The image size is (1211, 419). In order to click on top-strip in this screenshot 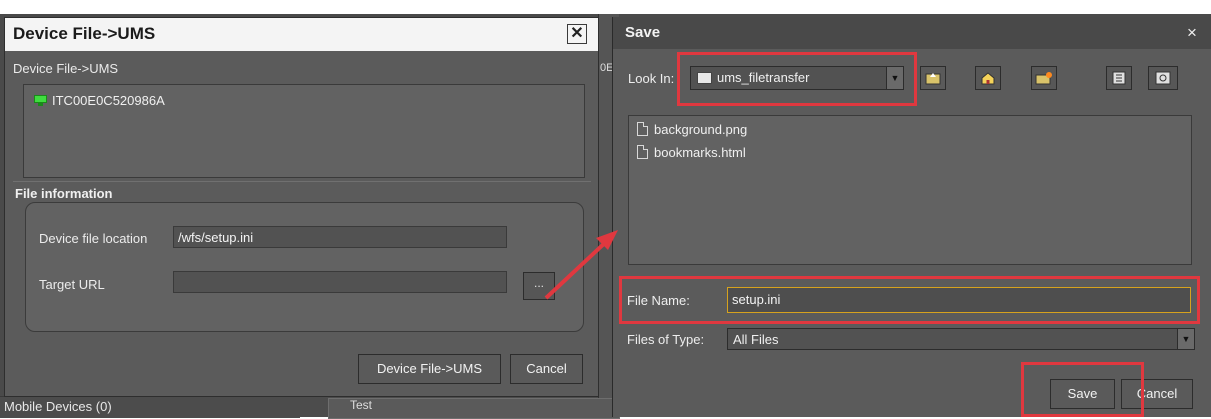, I will do `click(605, 7)`.